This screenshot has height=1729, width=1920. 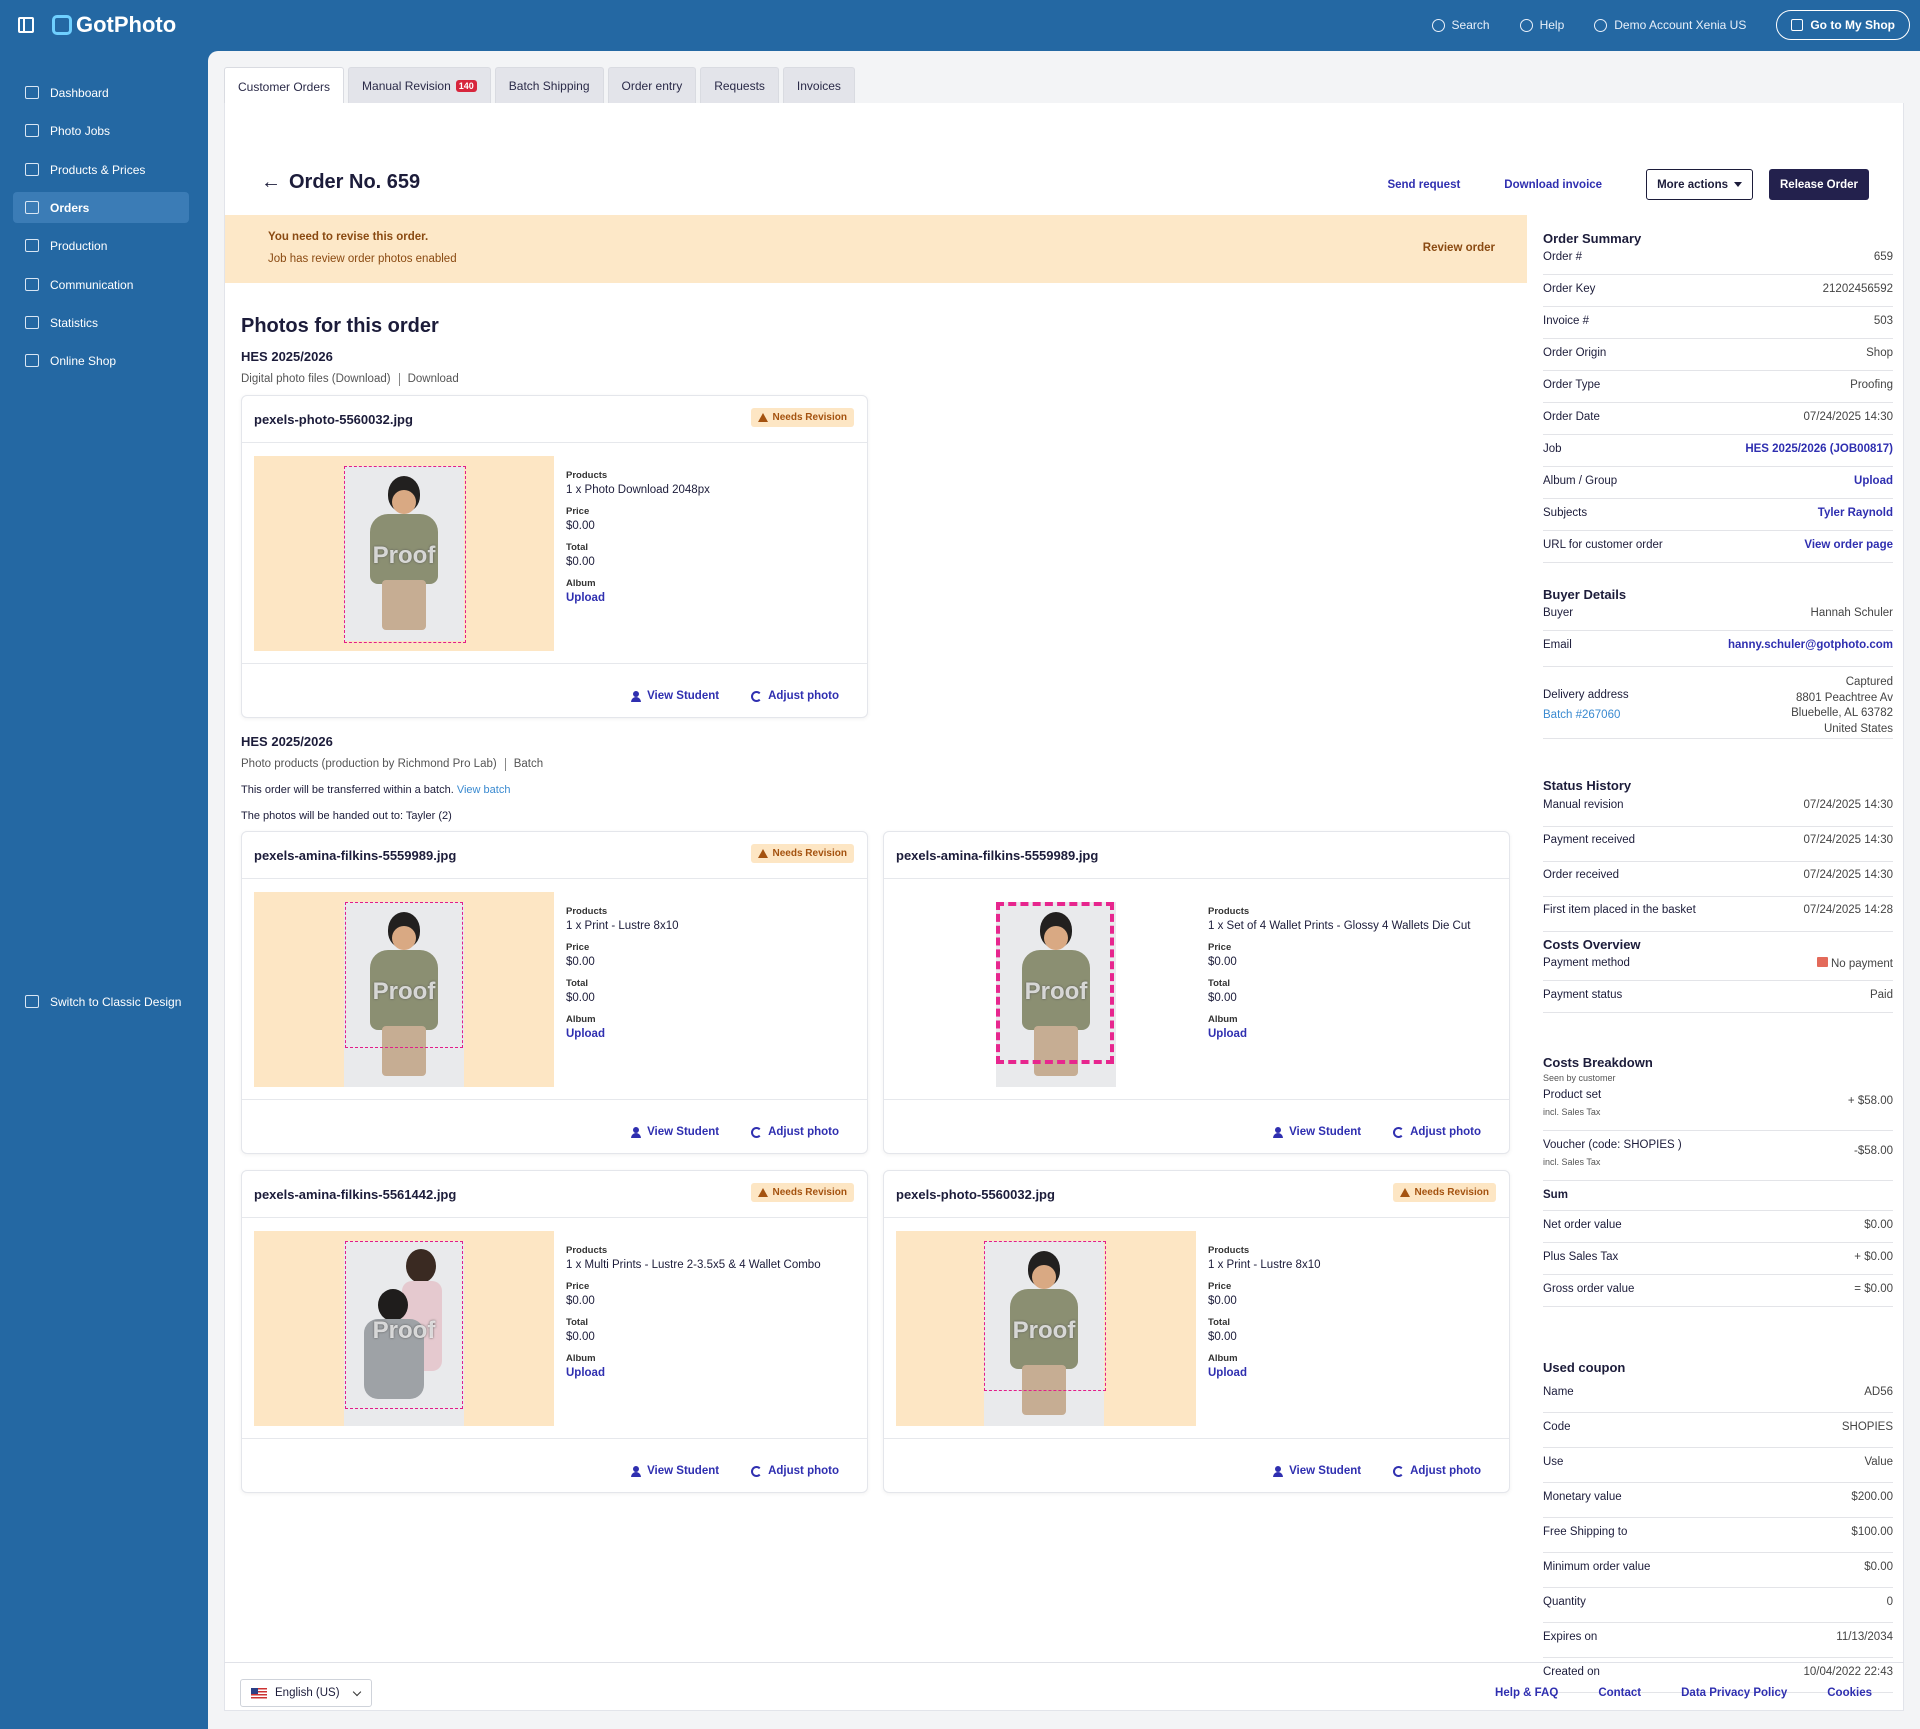 I want to click on net-value-row: Net order value $0.00, so click(x=1718, y=1229).